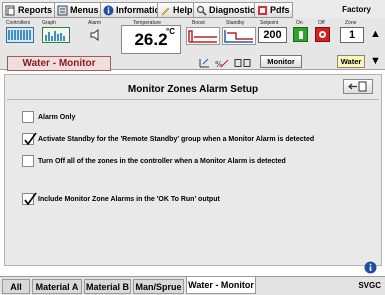 The height and width of the screenshot is (295, 385). Describe the element at coordinates (375, 61) in the screenshot. I see `zone-down-arrow-icon: ▼` at that location.